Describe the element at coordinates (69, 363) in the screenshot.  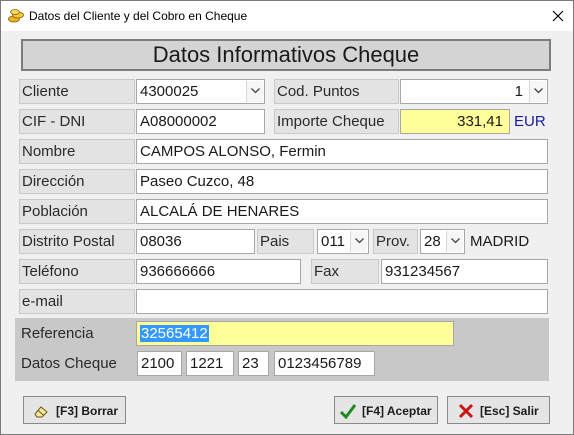
I see `label-datos-cheque: Datos Cheque` at that location.